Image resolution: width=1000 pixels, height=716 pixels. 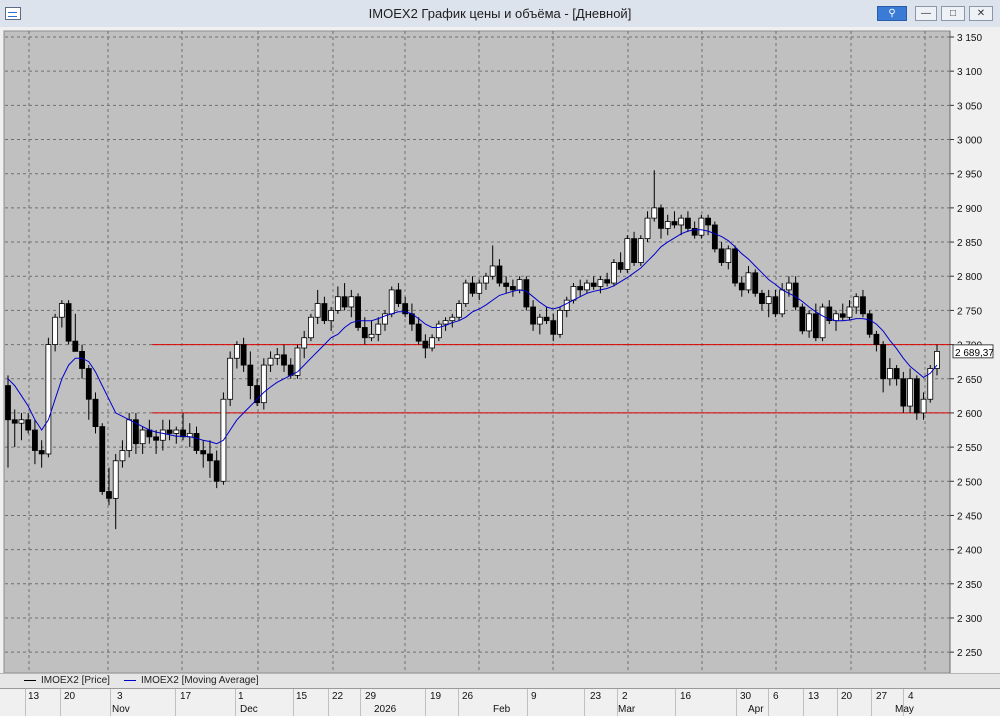 I want to click on price-axis-label: 2 800, so click(x=969, y=277).